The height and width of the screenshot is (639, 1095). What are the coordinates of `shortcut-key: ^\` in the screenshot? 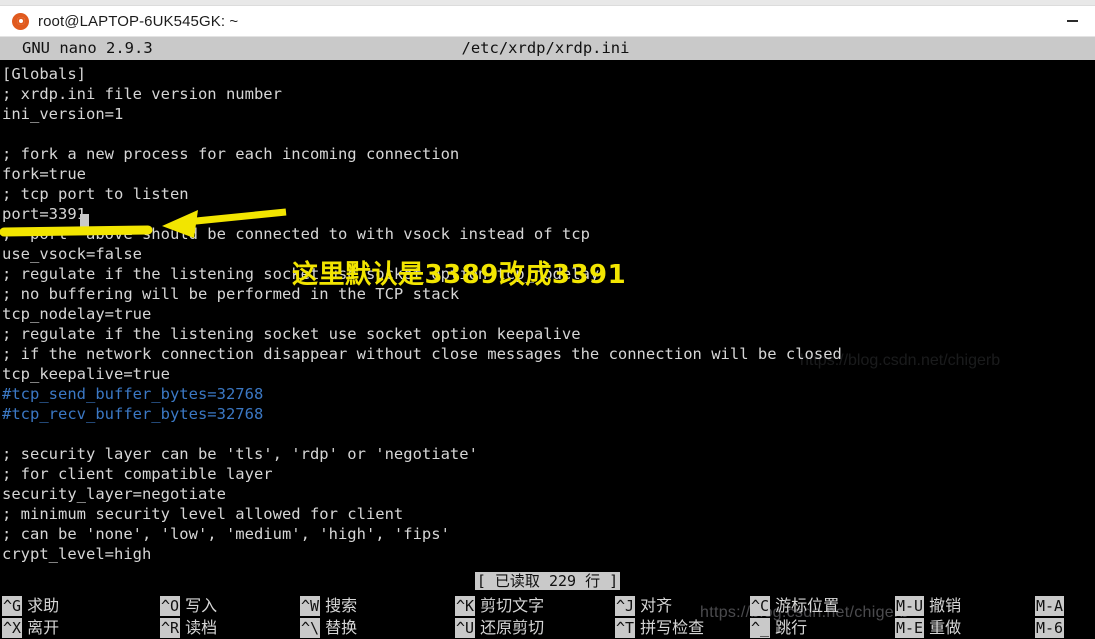 It's located at (310, 628).